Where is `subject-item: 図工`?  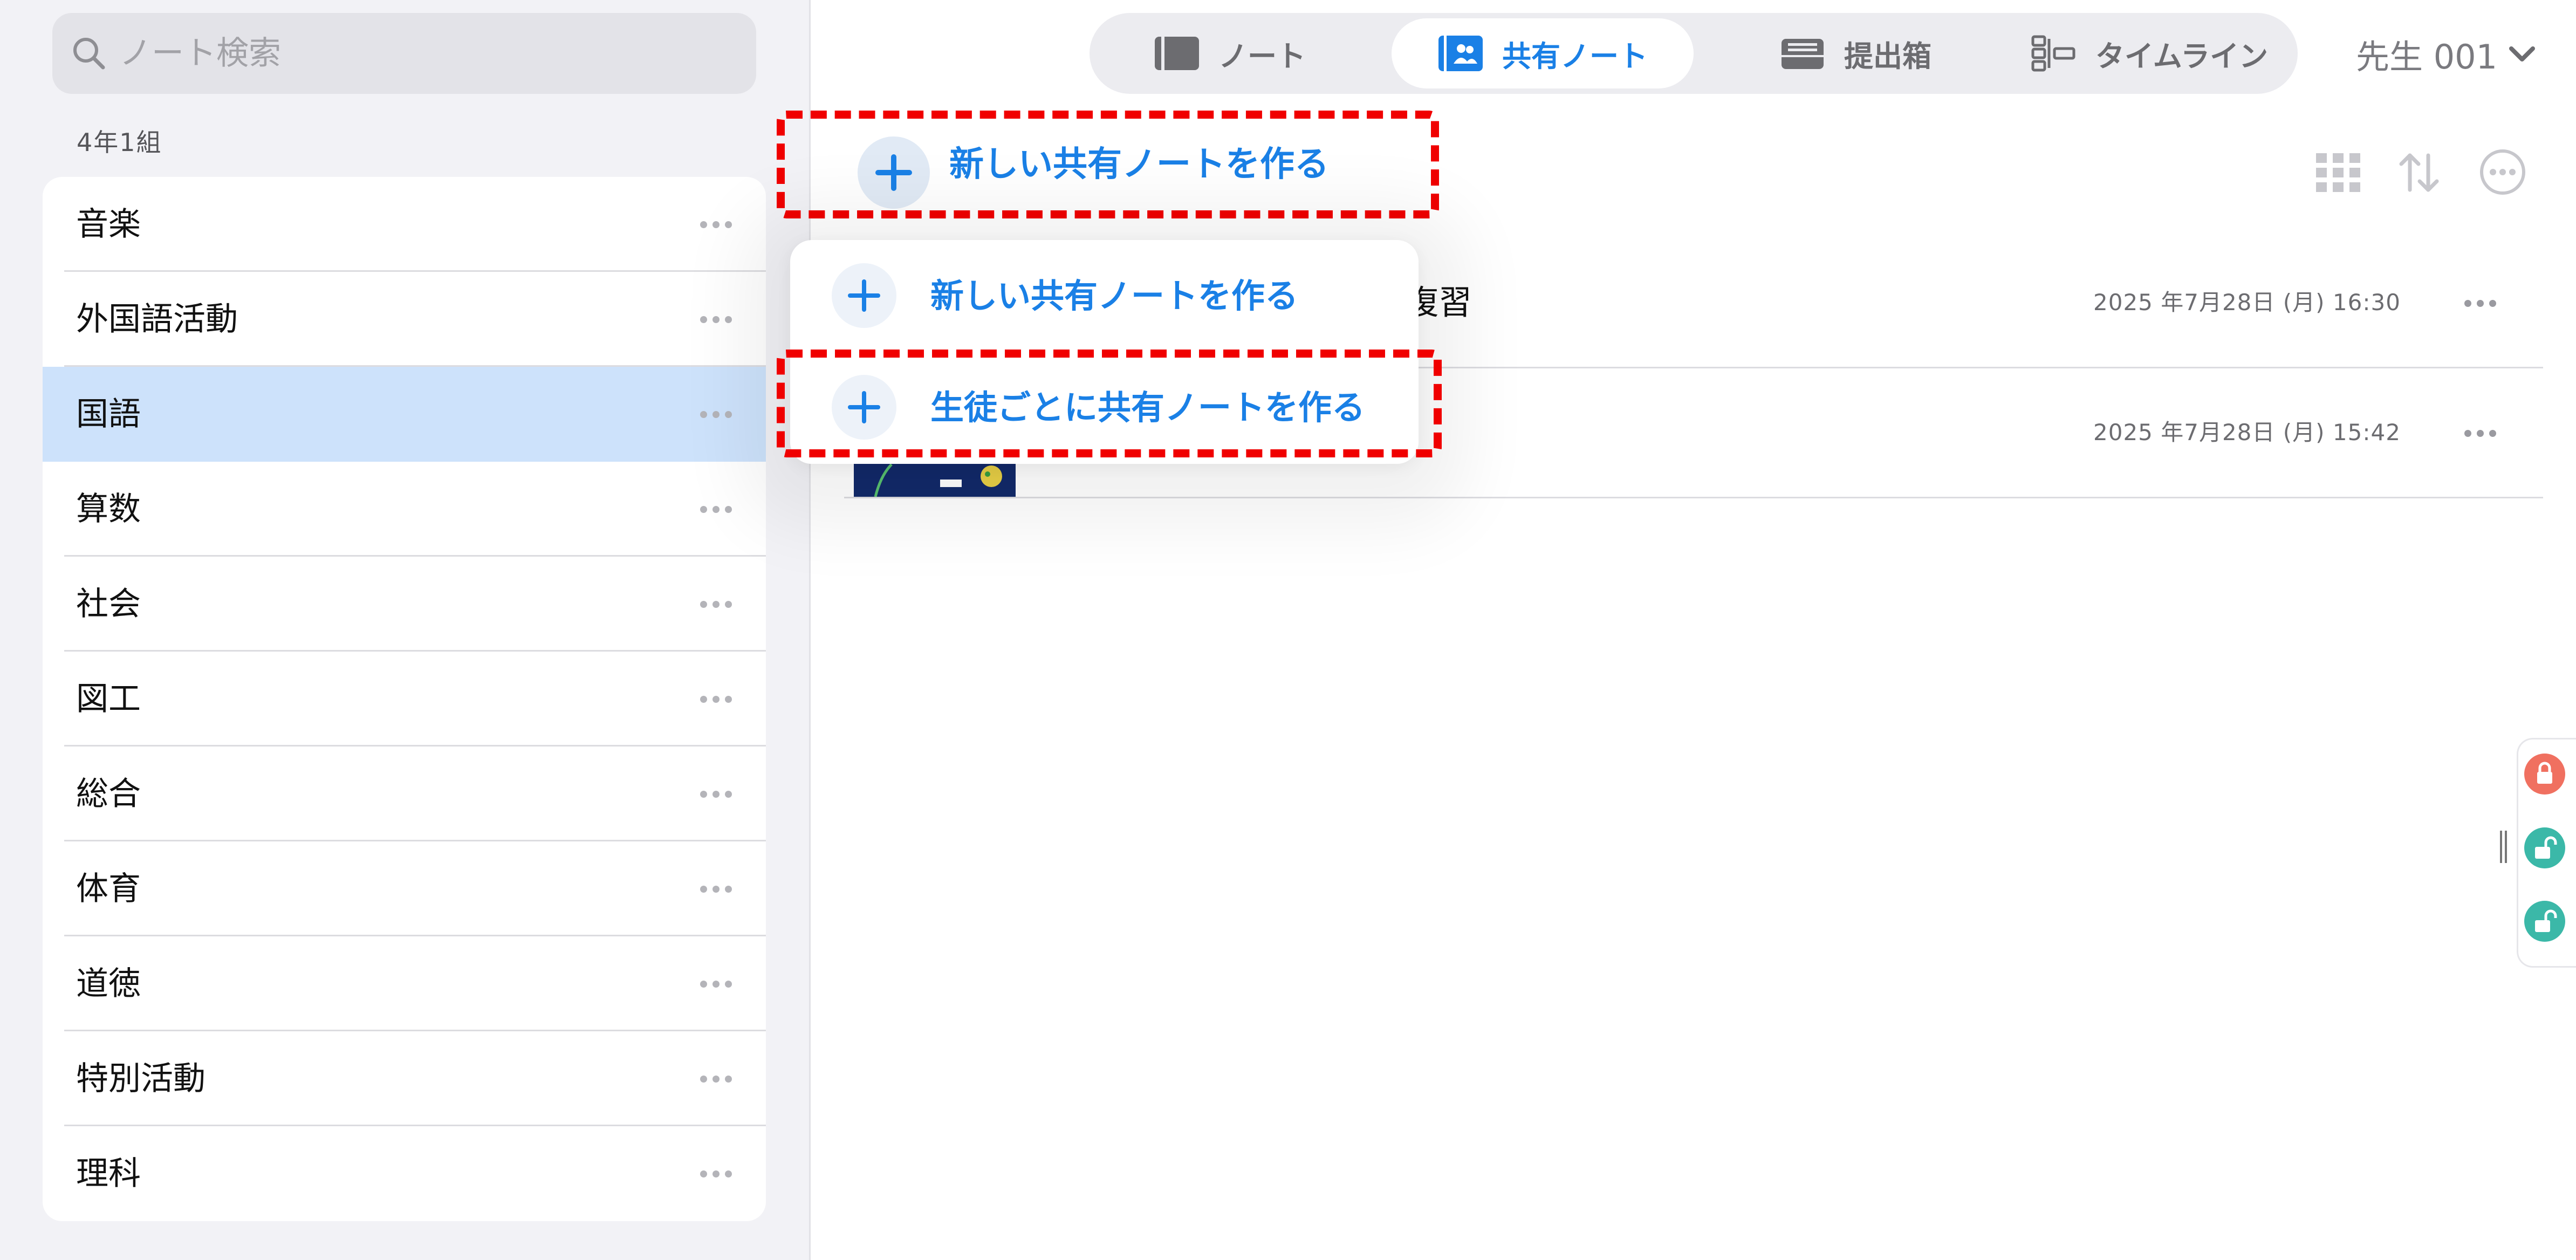 subject-item: 図工 is located at coordinates (404, 699).